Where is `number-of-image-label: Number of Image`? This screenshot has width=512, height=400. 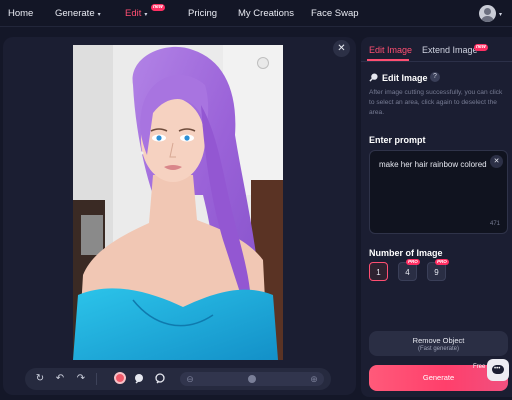 number-of-image-label: Number of Image is located at coordinates (406, 253).